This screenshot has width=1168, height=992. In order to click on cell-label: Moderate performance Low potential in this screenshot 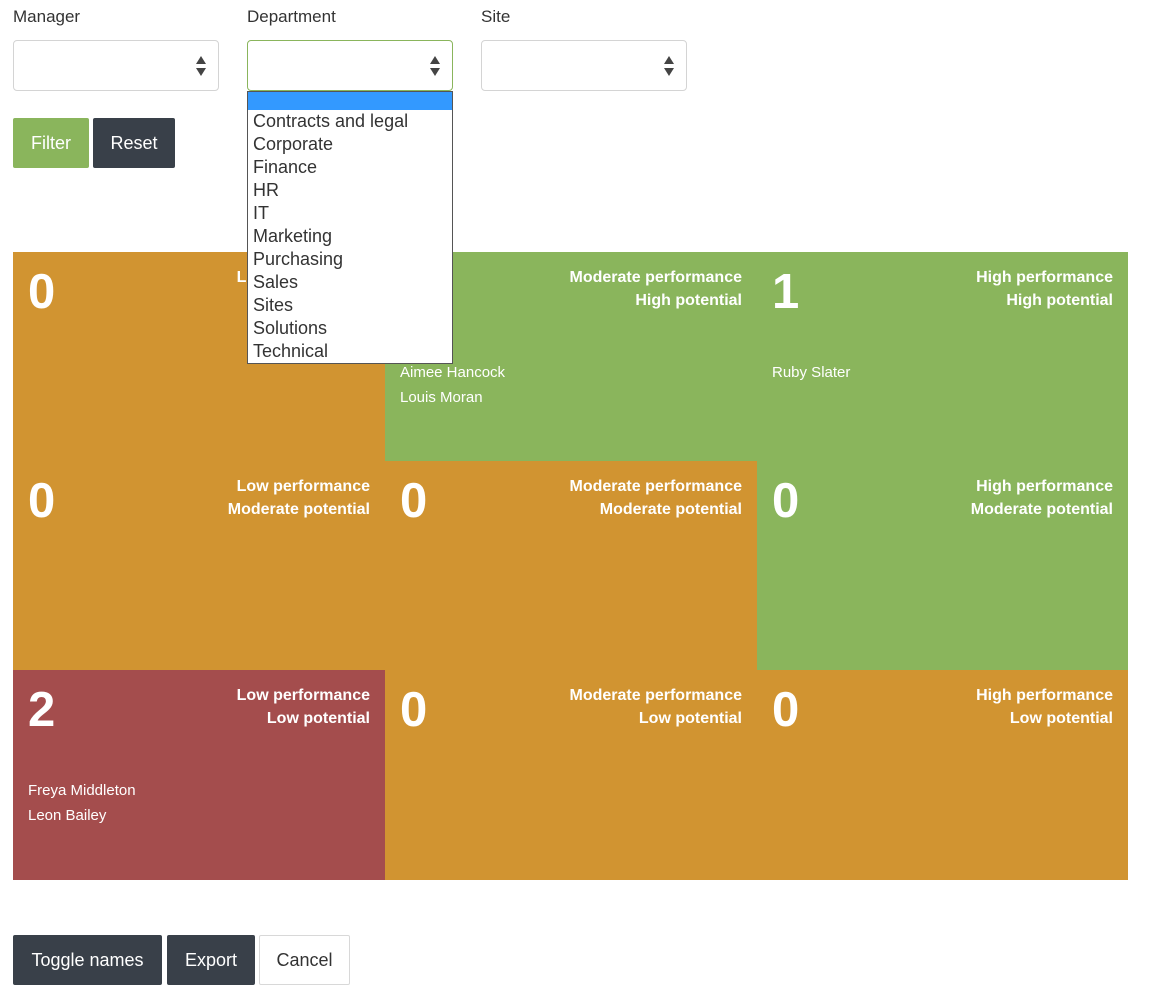, I will do `click(656, 707)`.